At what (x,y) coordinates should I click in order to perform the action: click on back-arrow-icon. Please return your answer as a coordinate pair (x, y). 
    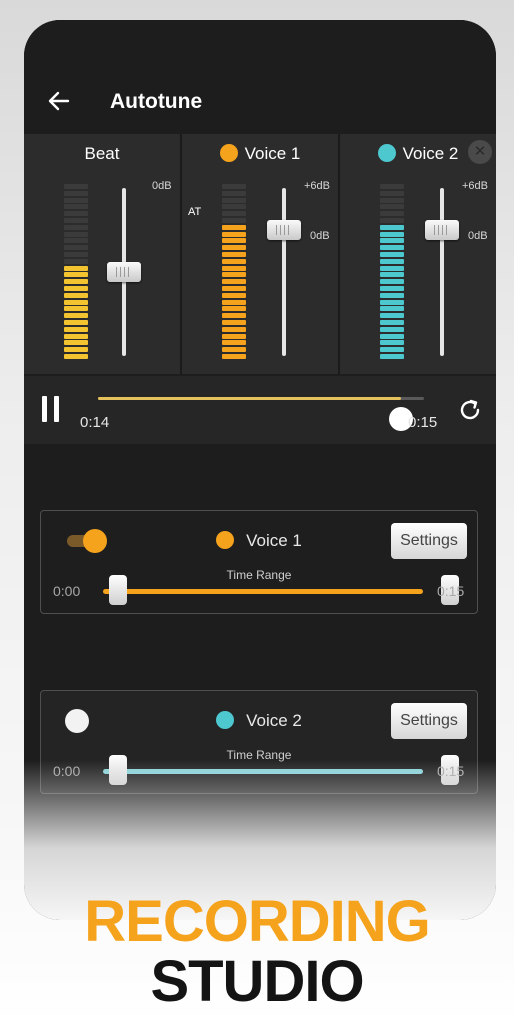
    Looking at the image, I should click on (59, 101).